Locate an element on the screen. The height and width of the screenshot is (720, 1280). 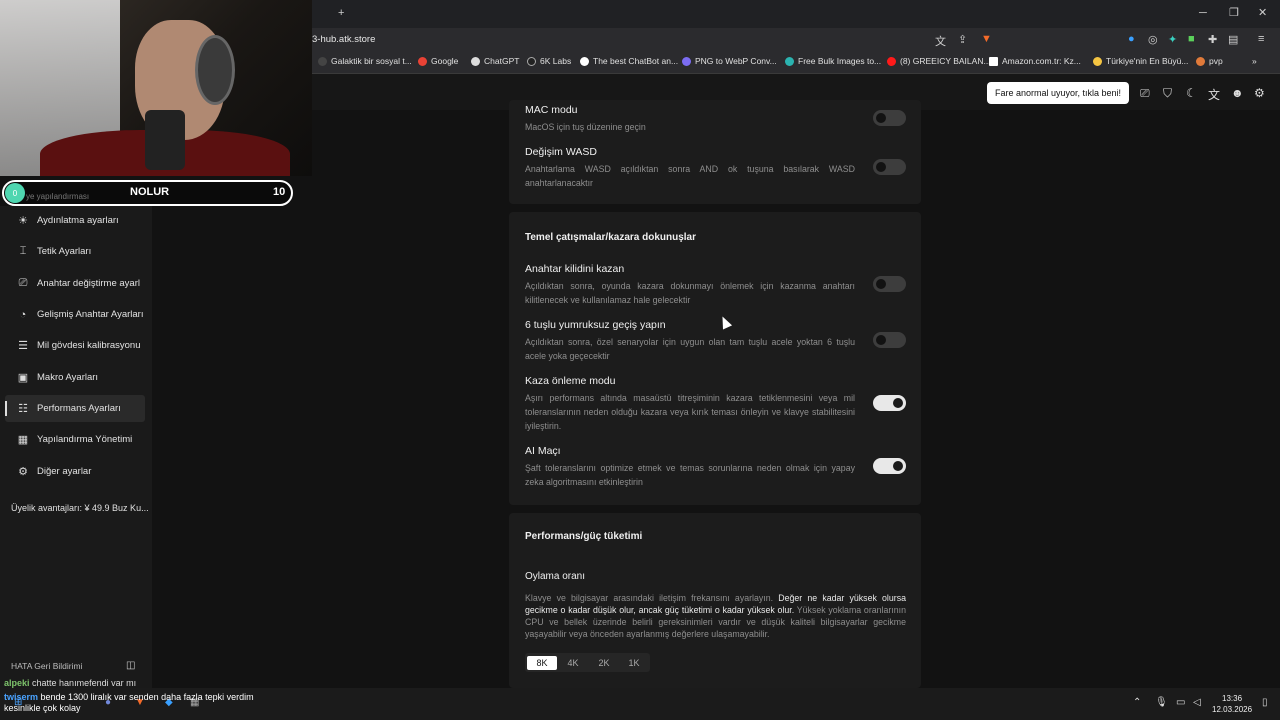
win-key-lock-toggle is located at coordinates (889, 284).